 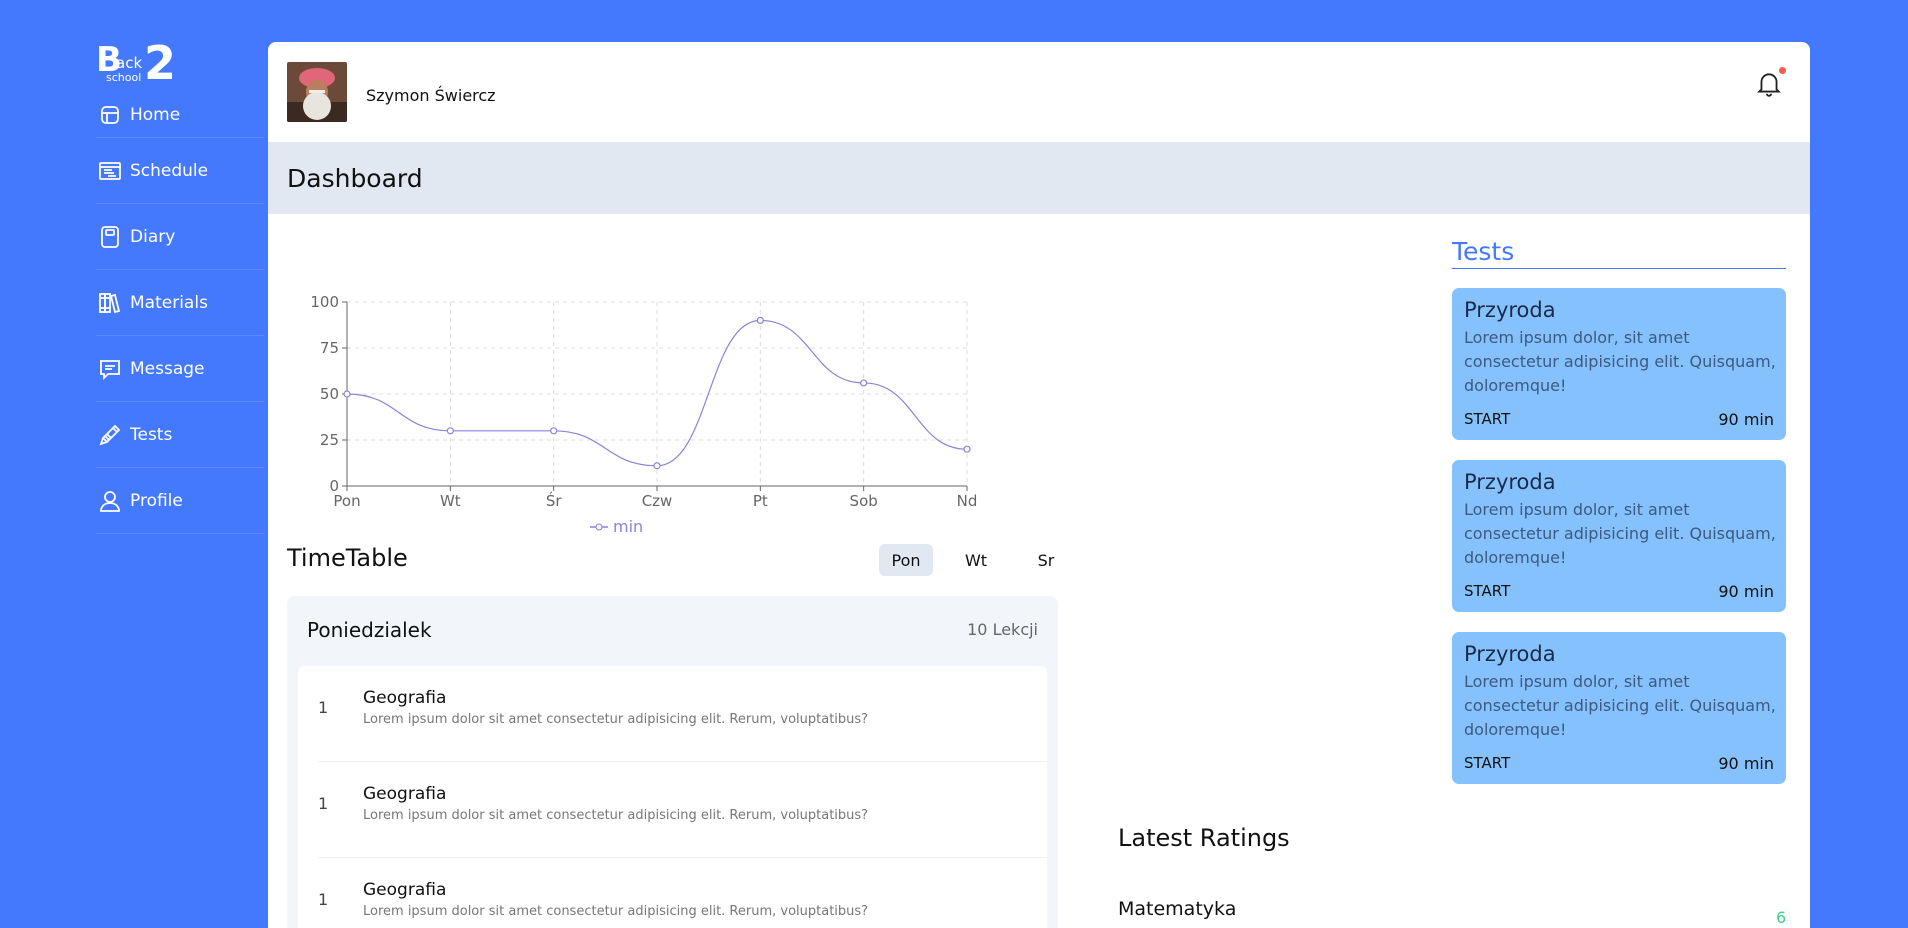 What do you see at coordinates (1619, 252) in the screenshot?
I see `tests-title: Tests` at bounding box center [1619, 252].